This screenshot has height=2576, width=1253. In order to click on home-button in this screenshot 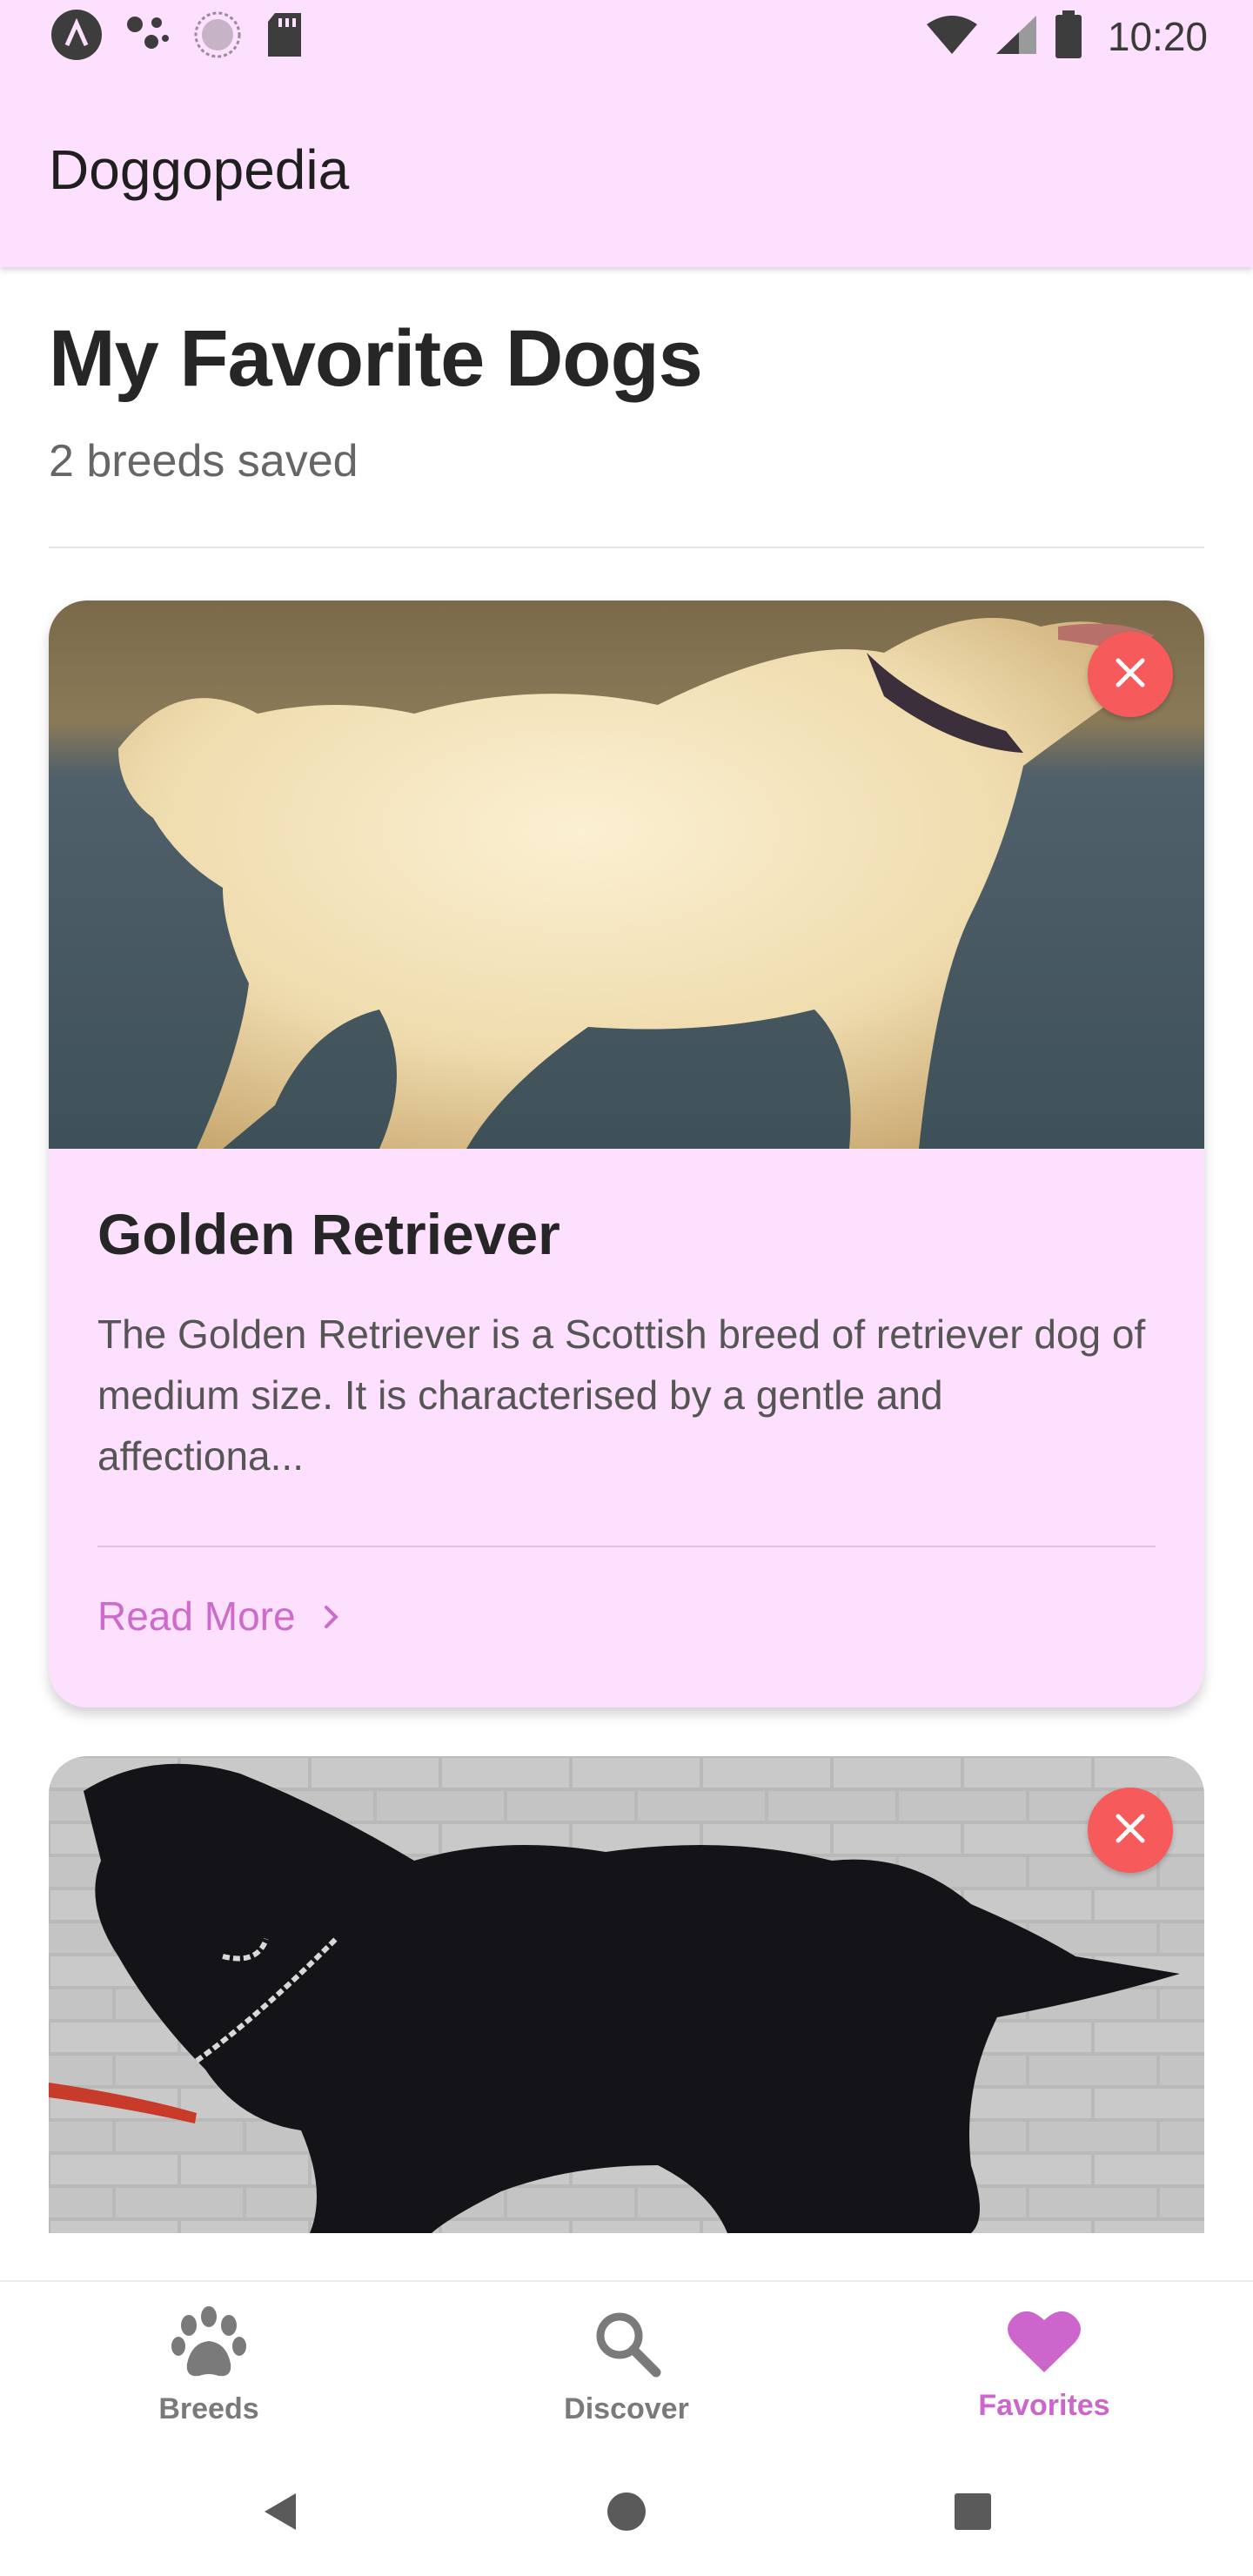, I will do `click(626, 2513)`.